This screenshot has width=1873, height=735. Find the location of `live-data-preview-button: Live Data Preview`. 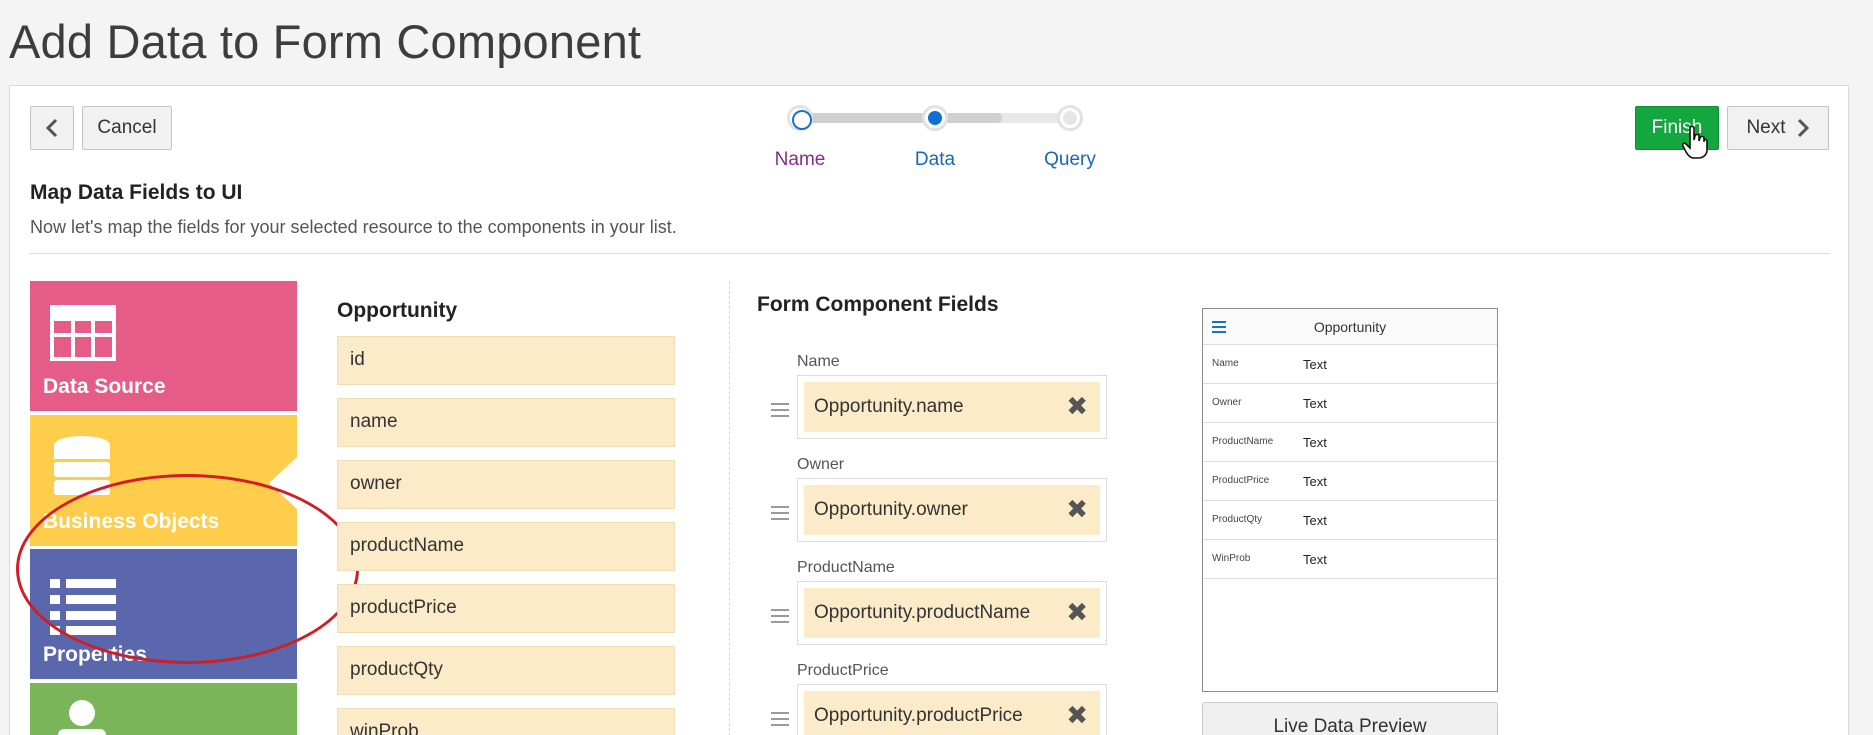

live-data-preview-button: Live Data Preview is located at coordinates (1350, 718).